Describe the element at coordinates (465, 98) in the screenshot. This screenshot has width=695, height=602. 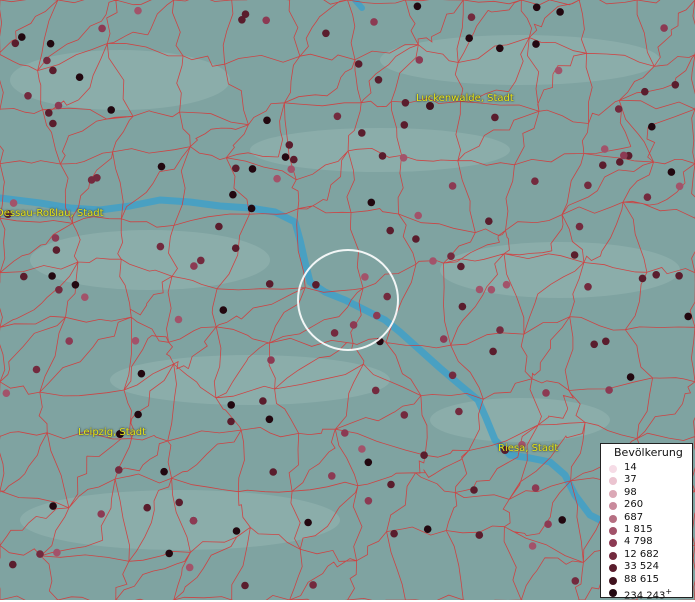
I see `city-label-luckenwalde: Luckenwalde, Stadt` at that location.